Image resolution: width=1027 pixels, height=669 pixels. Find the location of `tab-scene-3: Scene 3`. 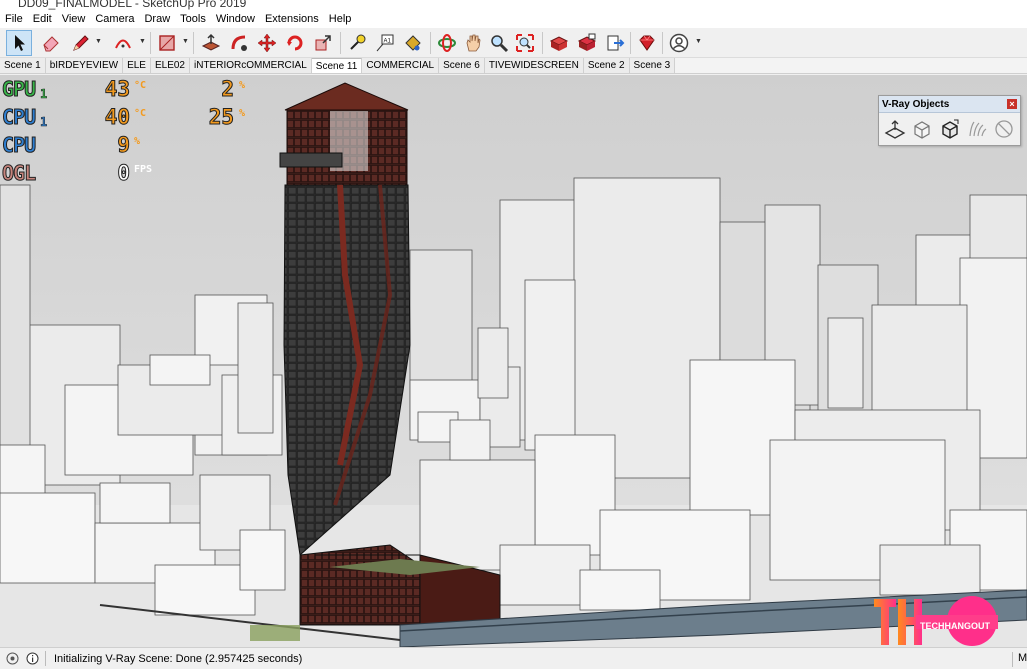

tab-scene-3: Scene 3 is located at coordinates (652, 65).